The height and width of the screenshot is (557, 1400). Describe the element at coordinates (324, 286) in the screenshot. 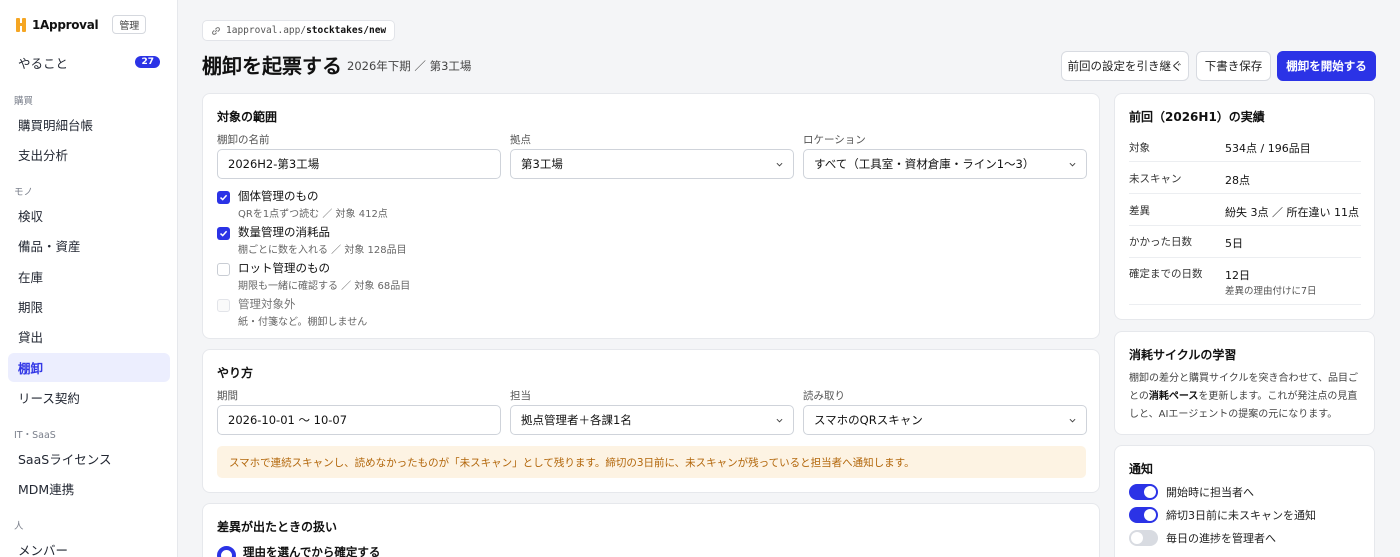

I see `check-sub: 期限も一緒に確認する ／ 対象 68品目` at that location.